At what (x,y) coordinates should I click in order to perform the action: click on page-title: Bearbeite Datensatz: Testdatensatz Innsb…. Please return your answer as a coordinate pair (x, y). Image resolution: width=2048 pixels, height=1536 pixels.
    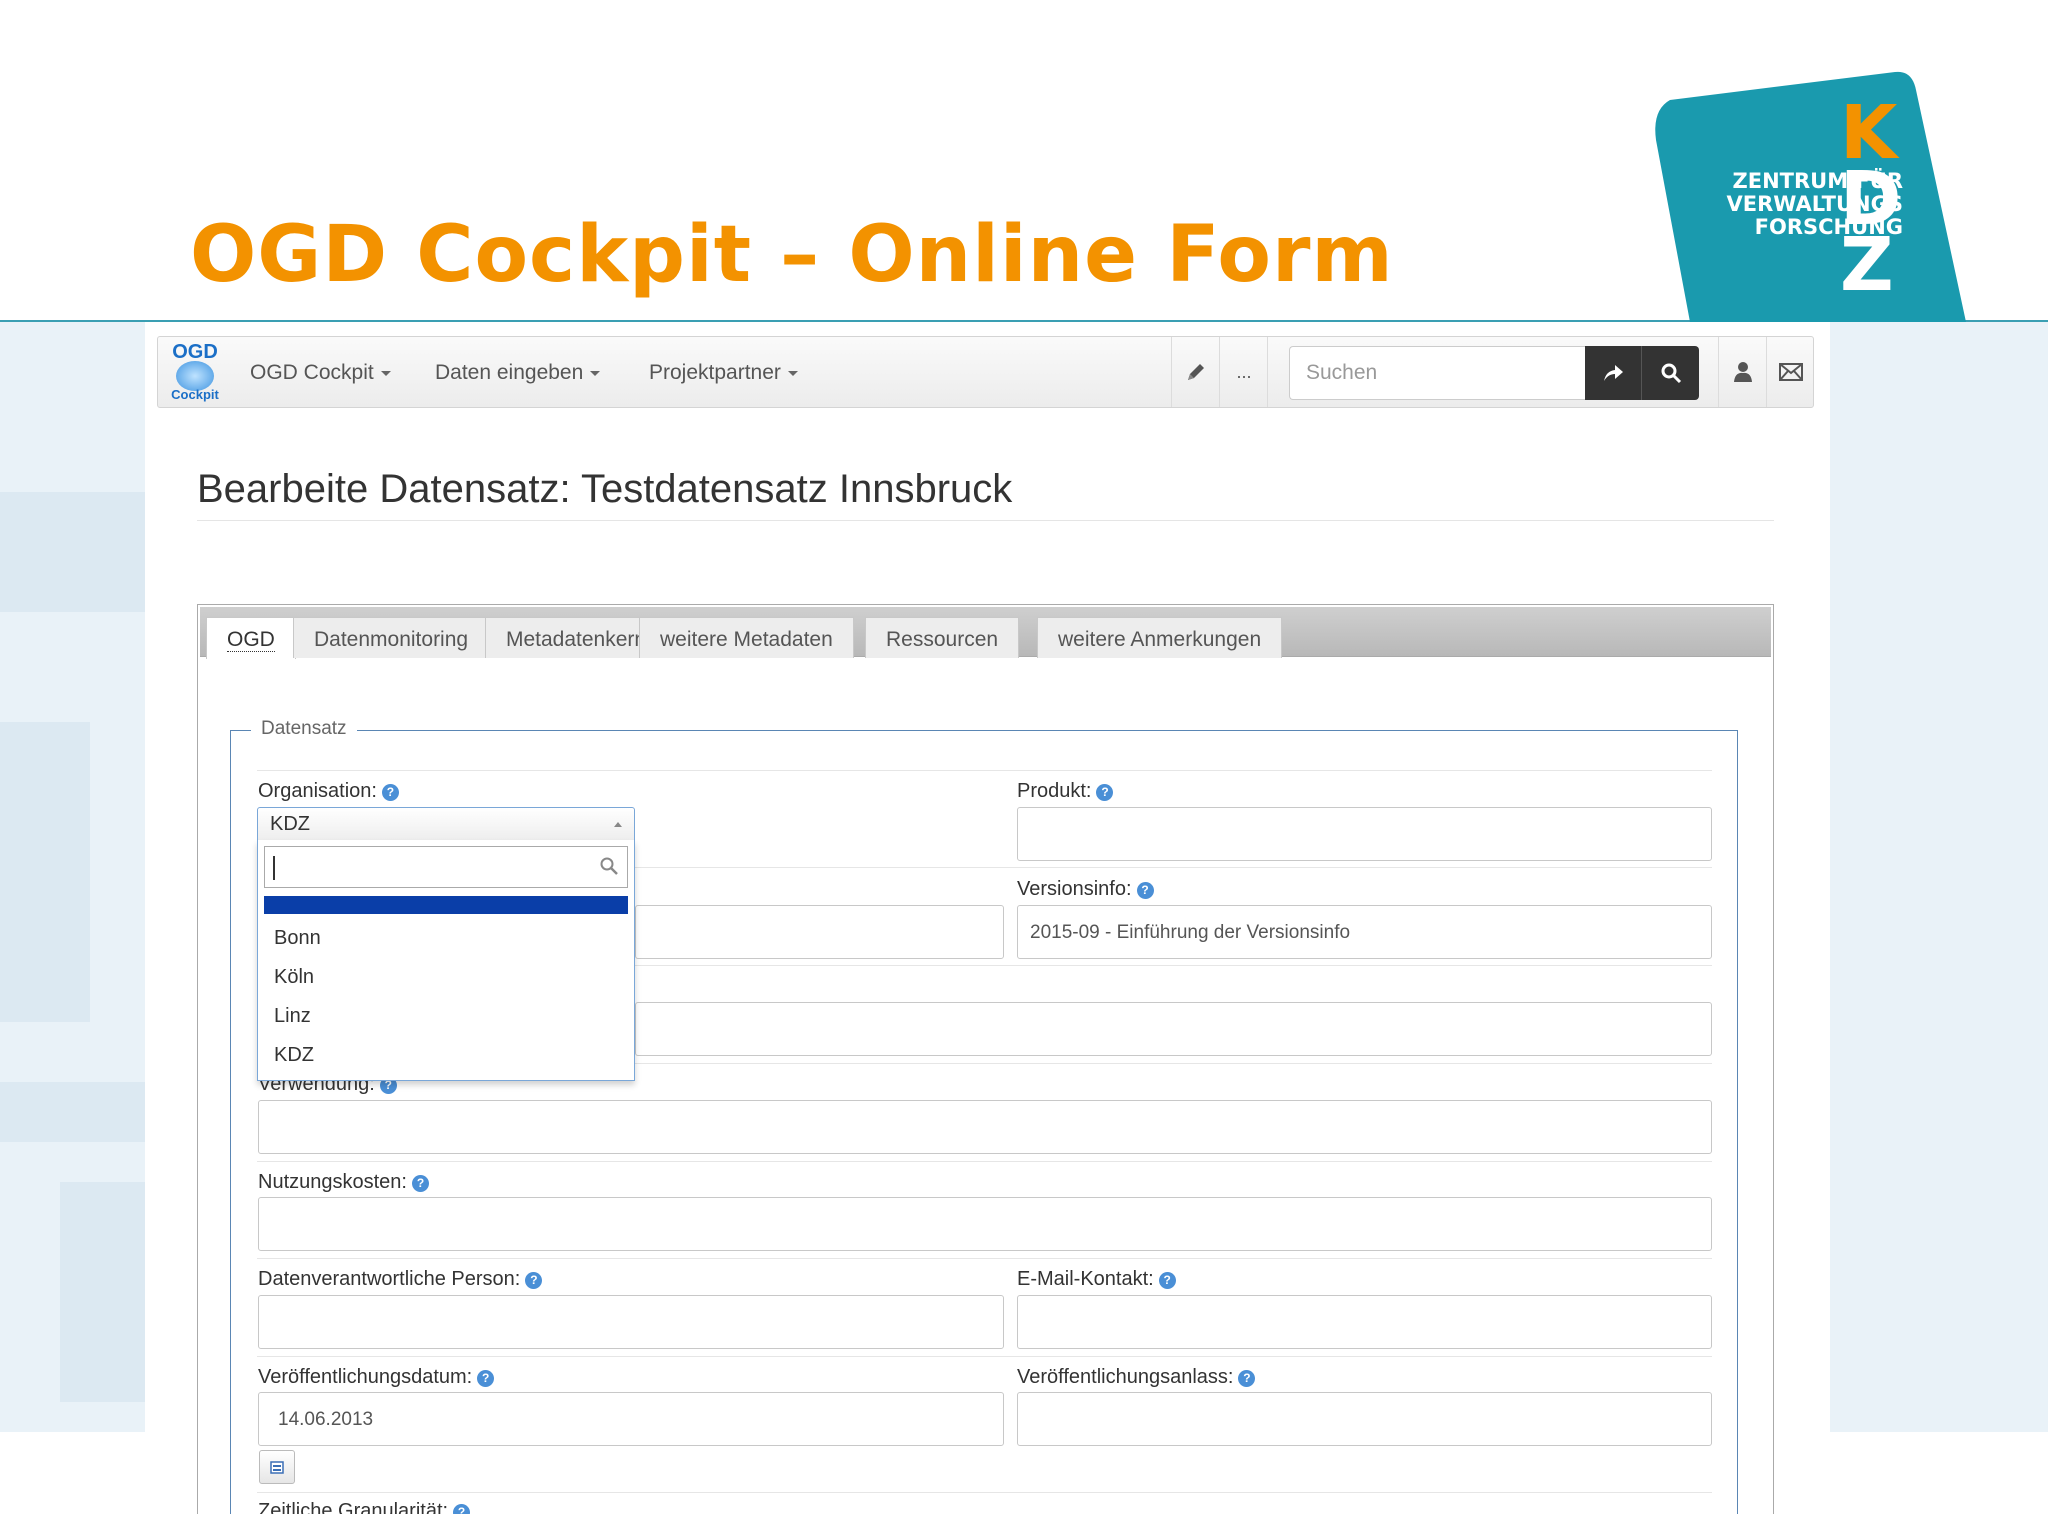
    Looking at the image, I should click on (605, 489).